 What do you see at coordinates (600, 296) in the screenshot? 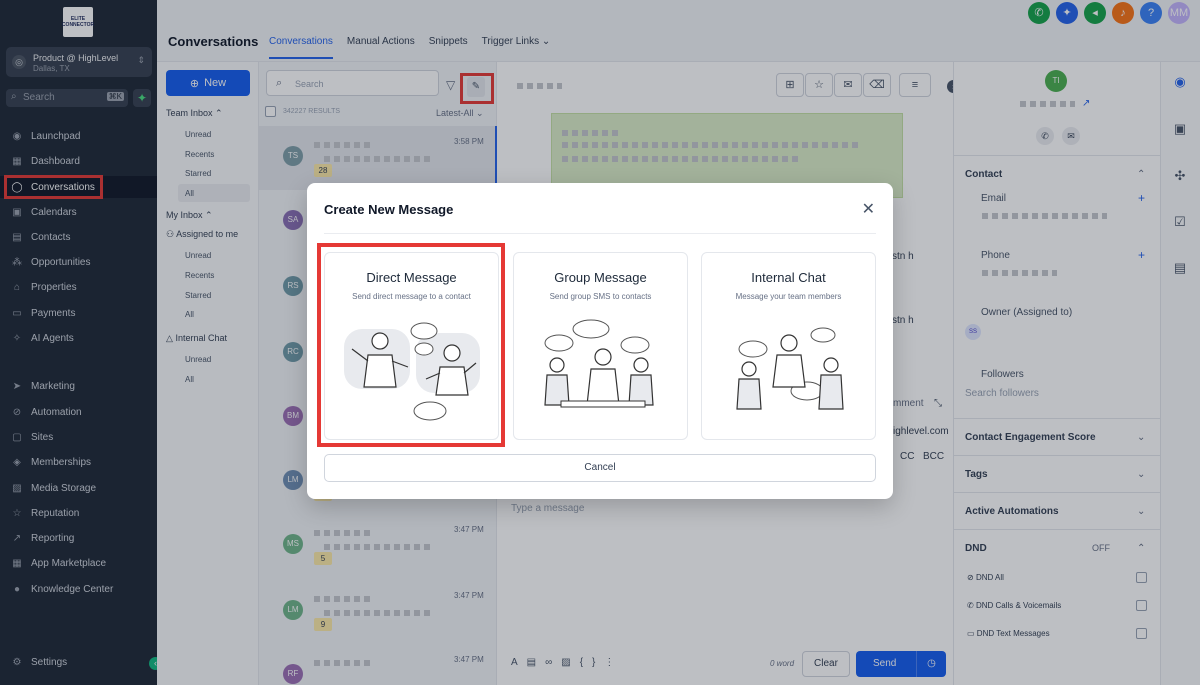
I see `card-subtitle: Send group SMS to contacts` at bounding box center [600, 296].